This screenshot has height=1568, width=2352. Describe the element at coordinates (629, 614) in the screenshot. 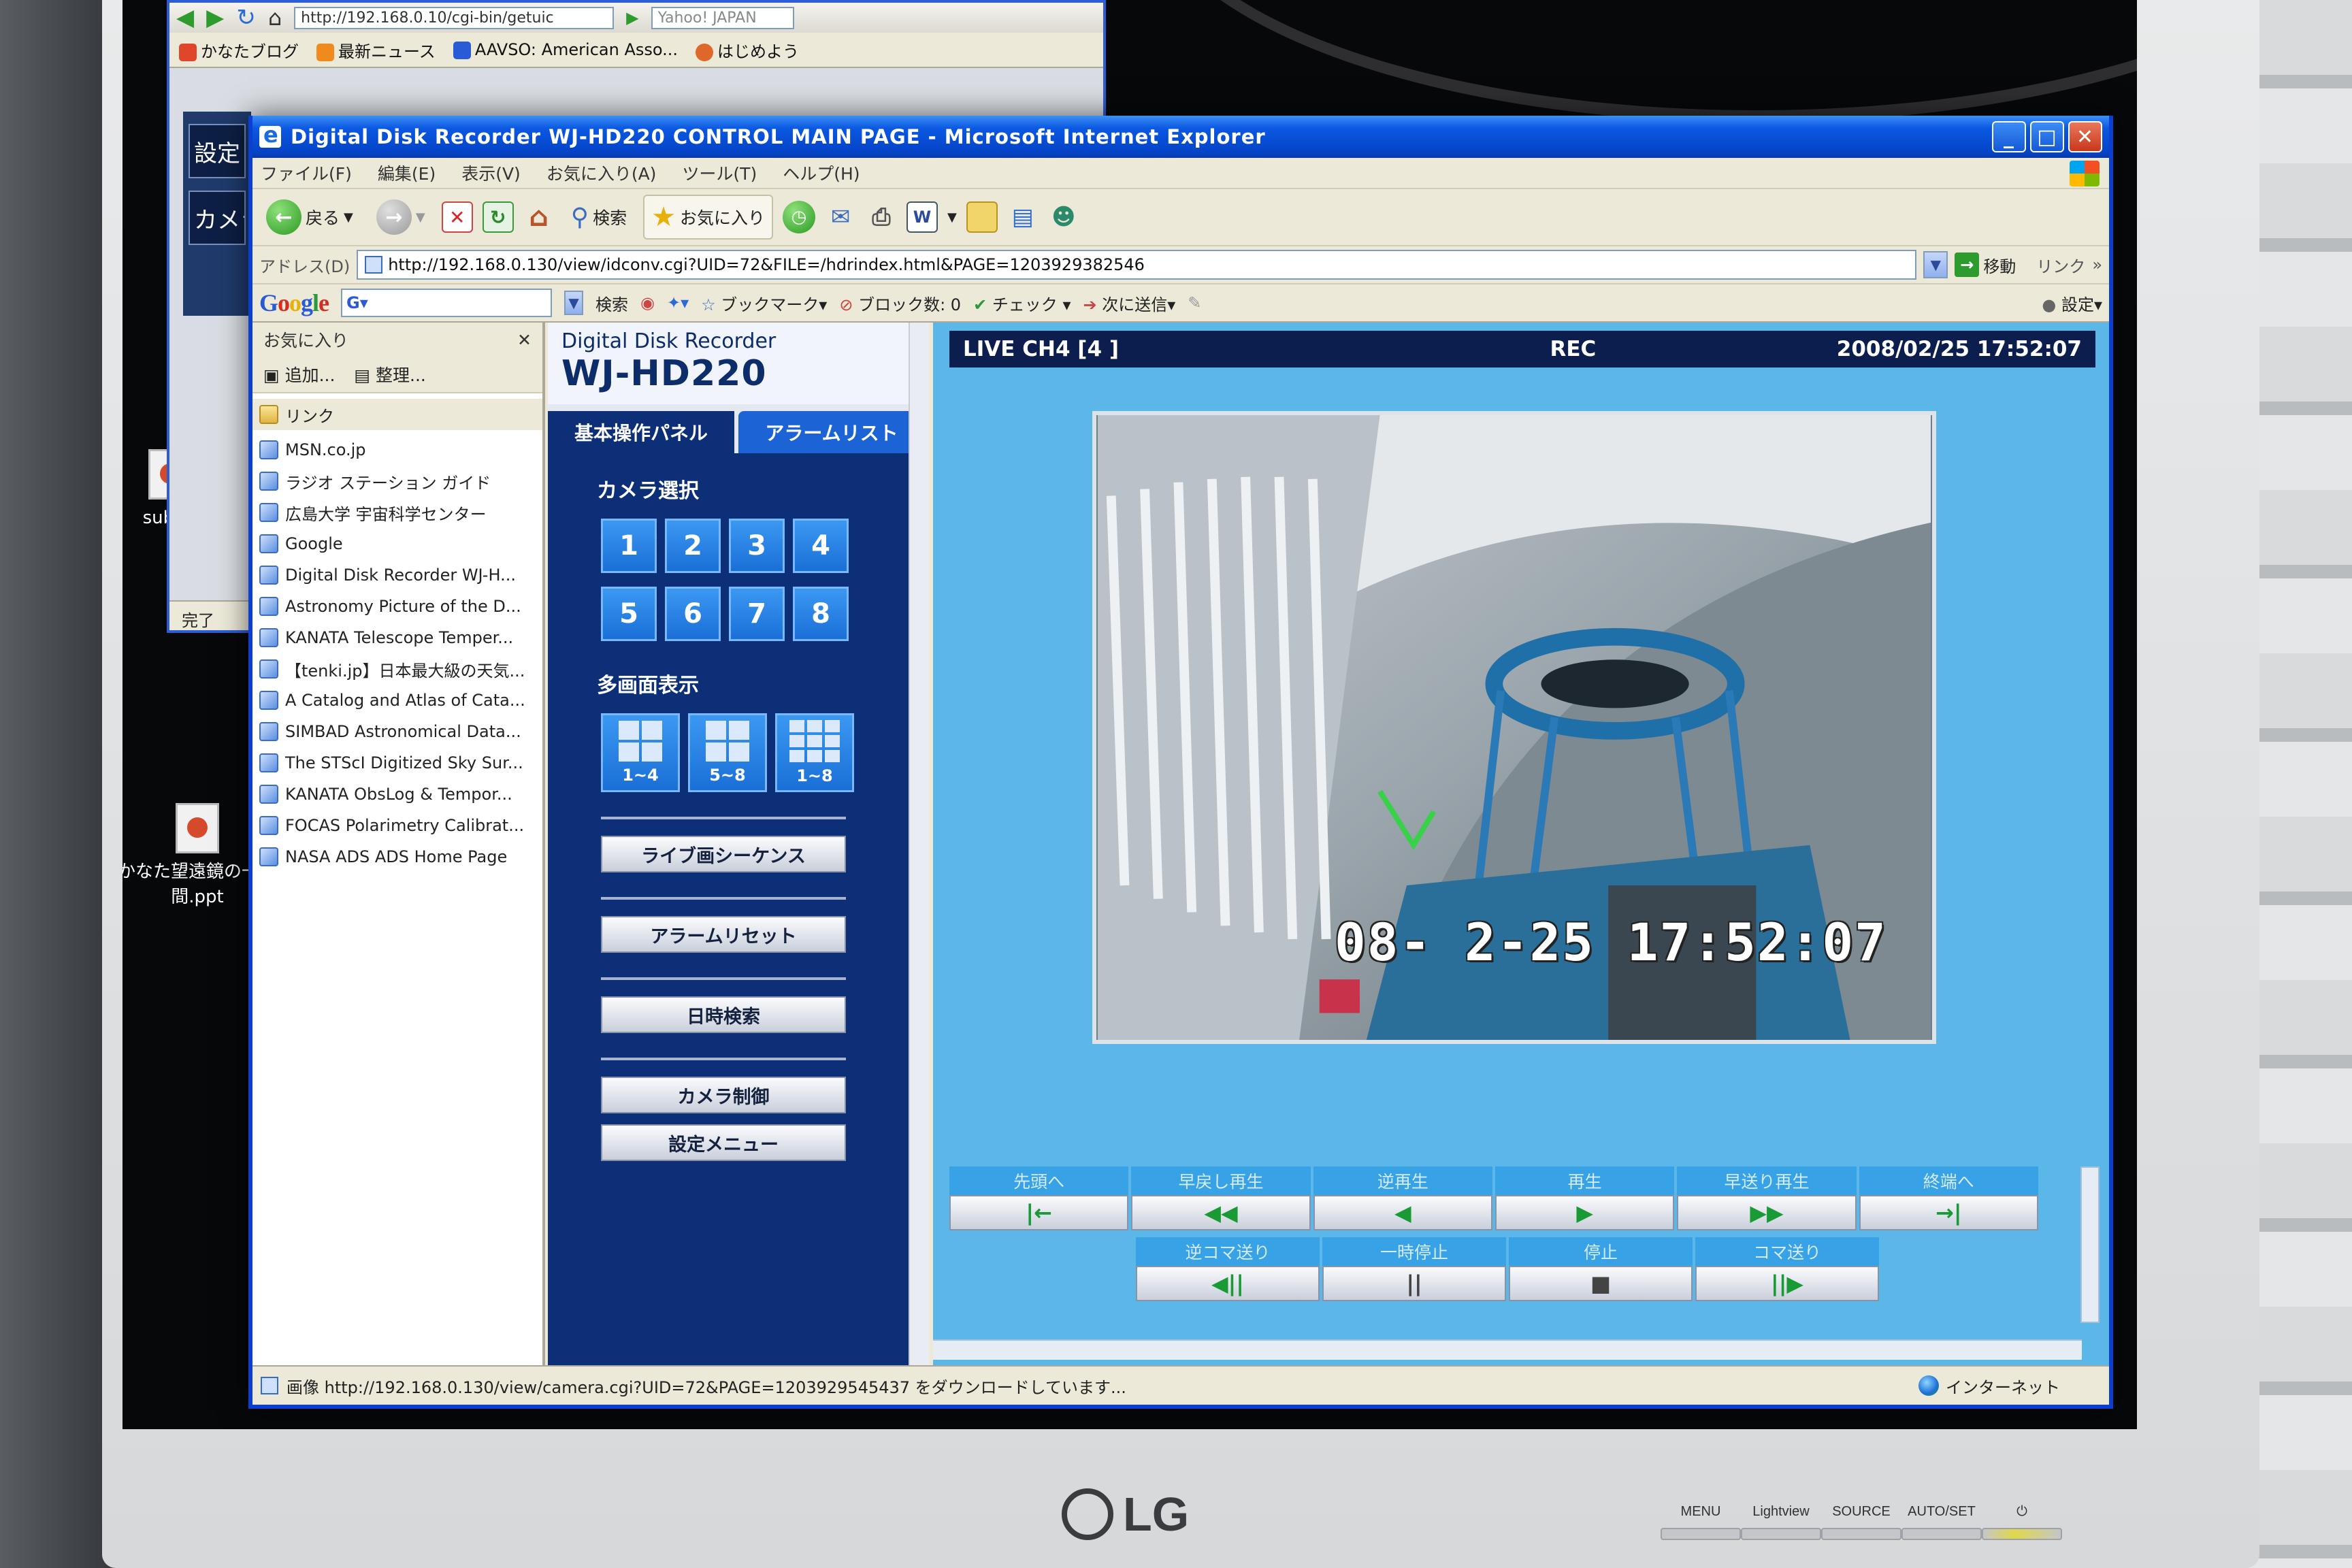

I see `camera-5-button: 5` at that location.